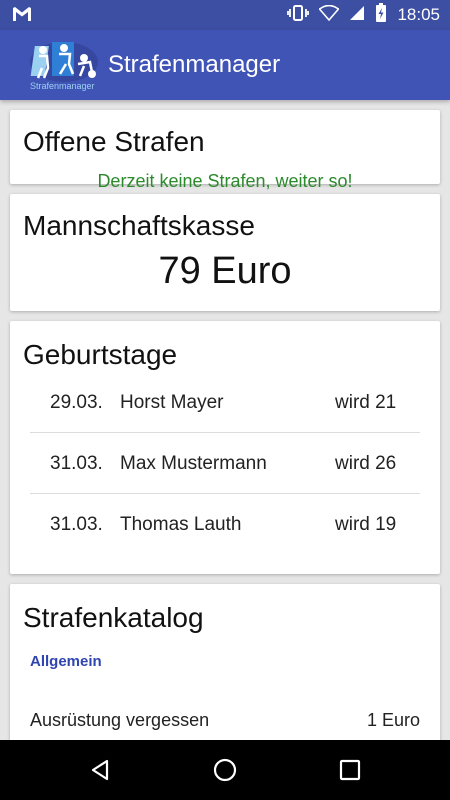 Image resolution: width=450 pixels, height=800 pixels. I want to click on katalog-item-price: 1 Euro, so click(393, 720).